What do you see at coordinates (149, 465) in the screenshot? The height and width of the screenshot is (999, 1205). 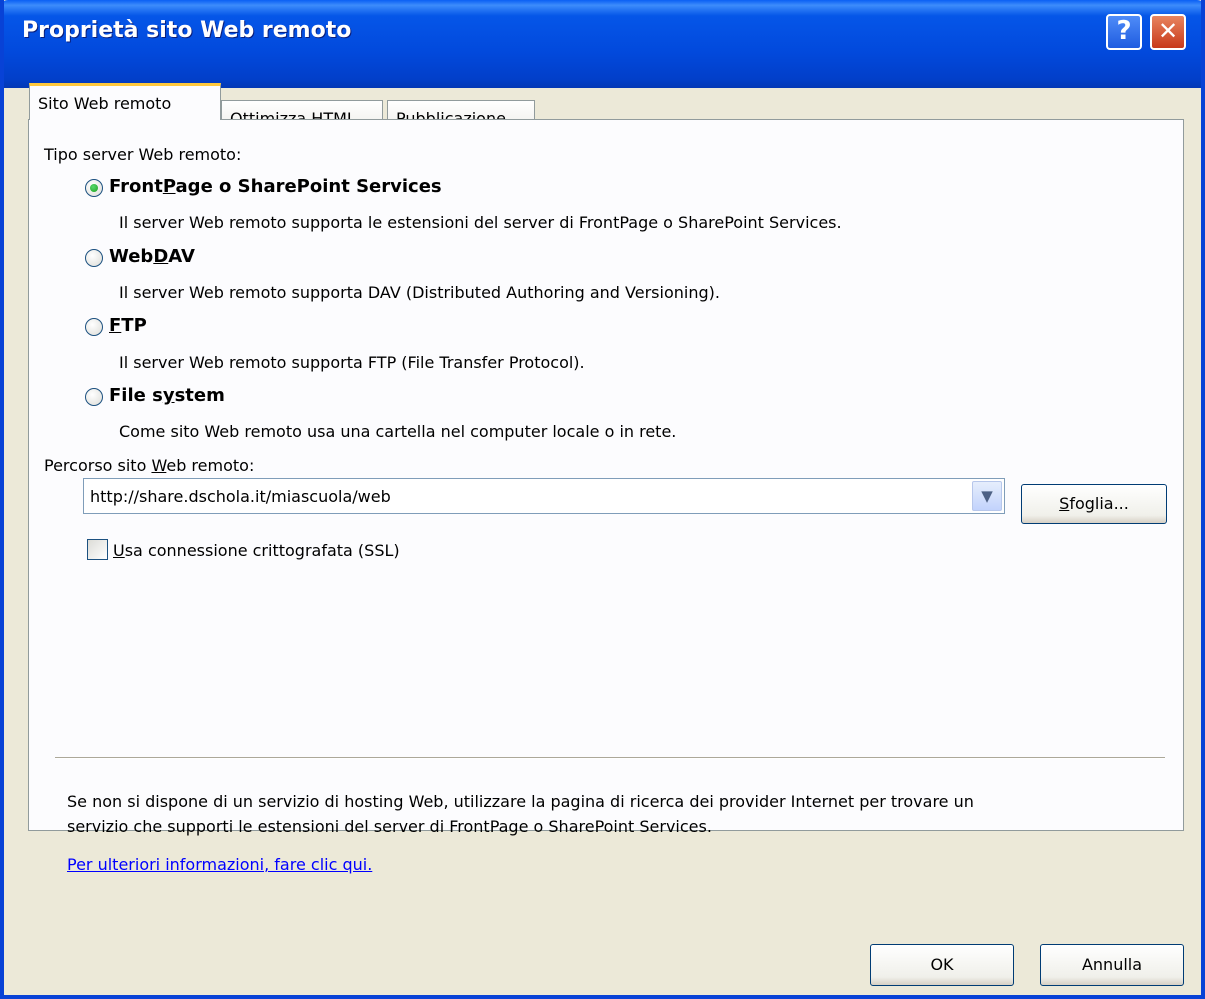 I see `path-label: Percorso sito Web remoto:` at bounding box center [149, 465].